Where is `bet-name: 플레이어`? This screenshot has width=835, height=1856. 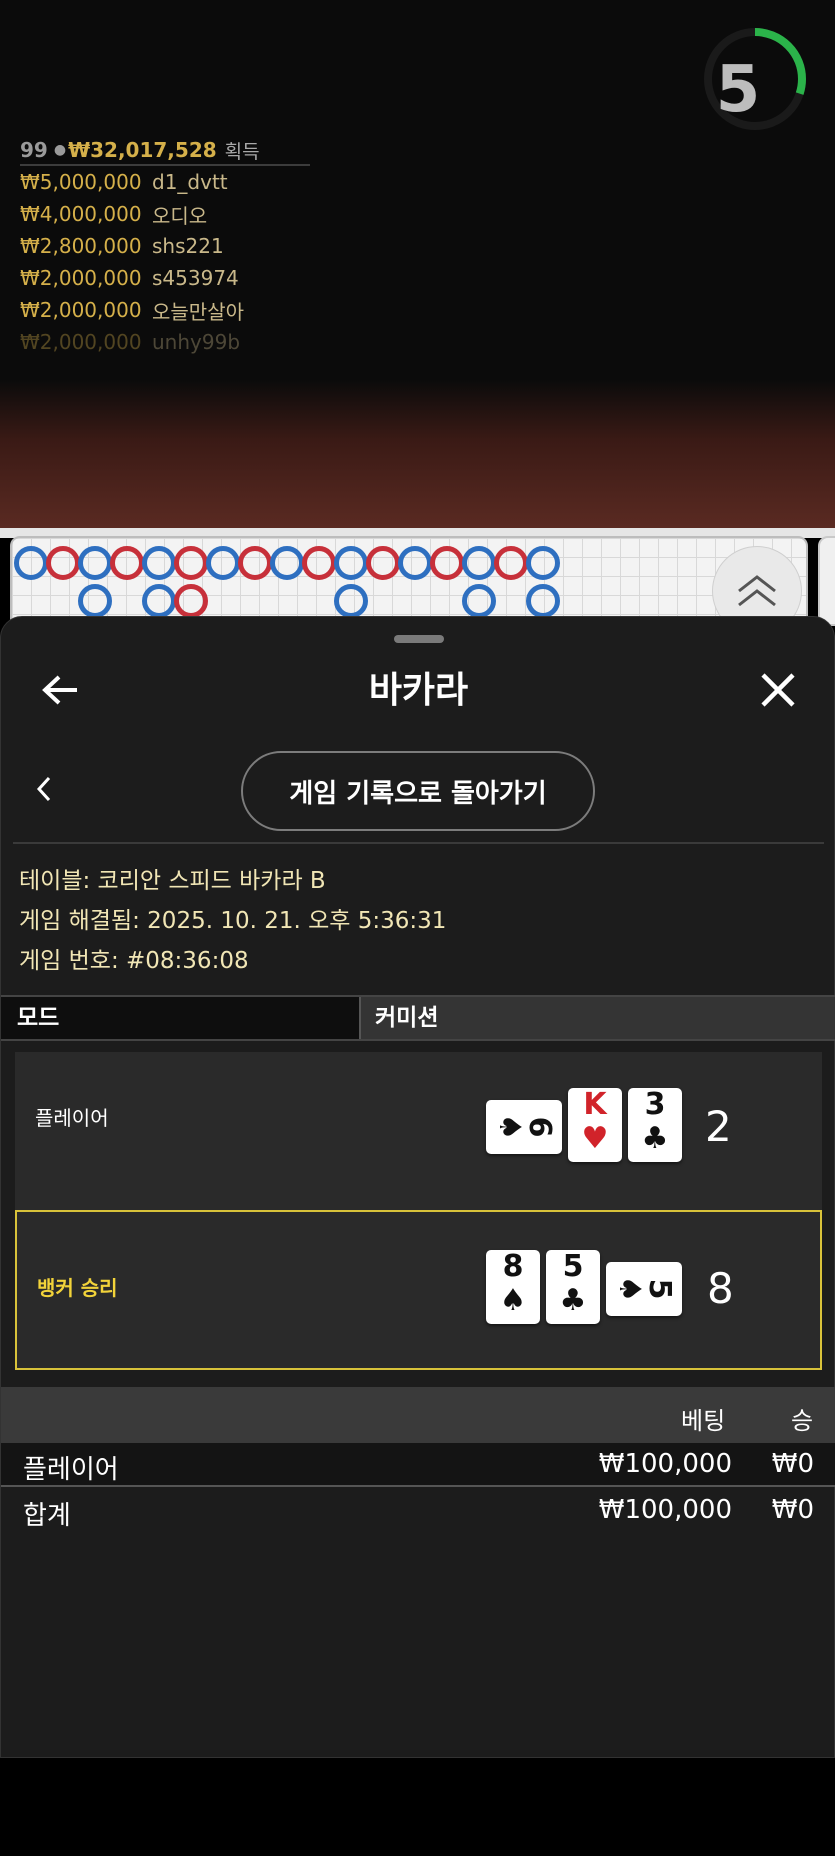
bet-name: 플레이어 is located at coordinates (71, 1470).